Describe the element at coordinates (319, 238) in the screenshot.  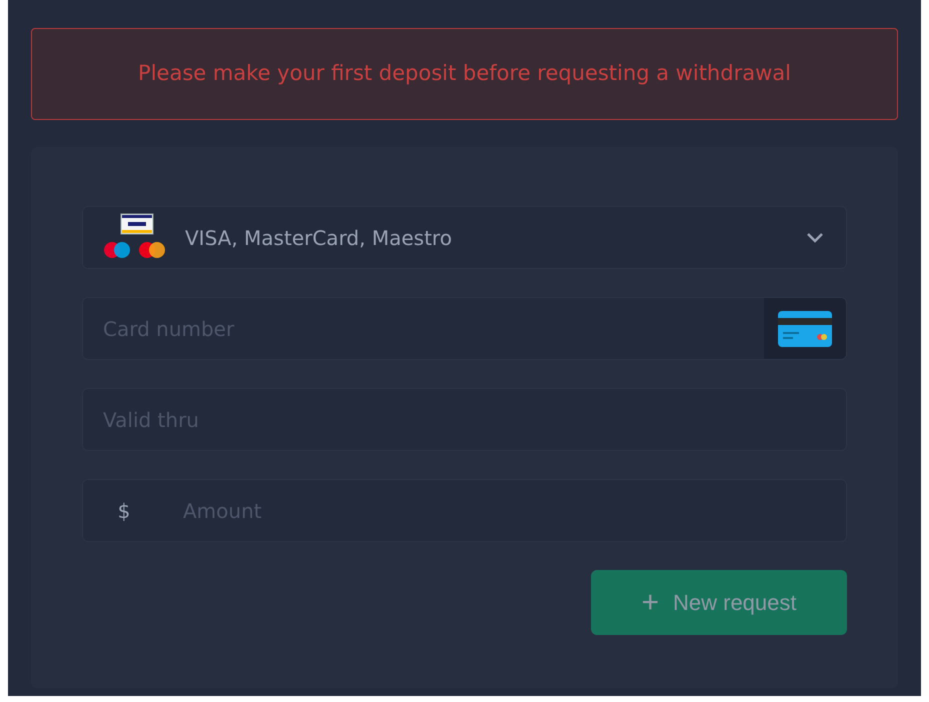
I see `payment-method-value: VISA, MasterCard, Maestro` at that location.